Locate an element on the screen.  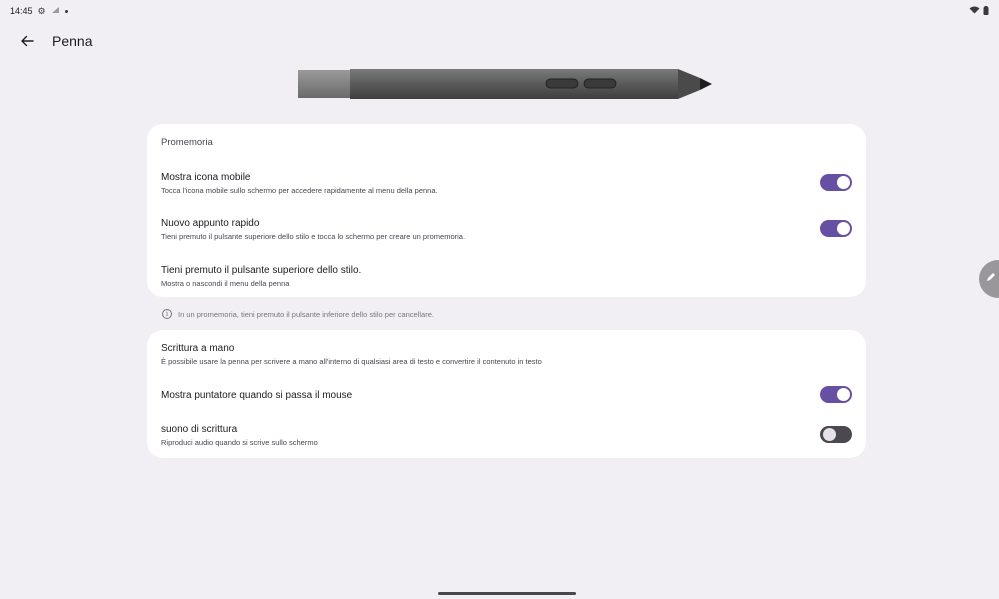
status-time: 14:45 is located at coordinates (21, 11).